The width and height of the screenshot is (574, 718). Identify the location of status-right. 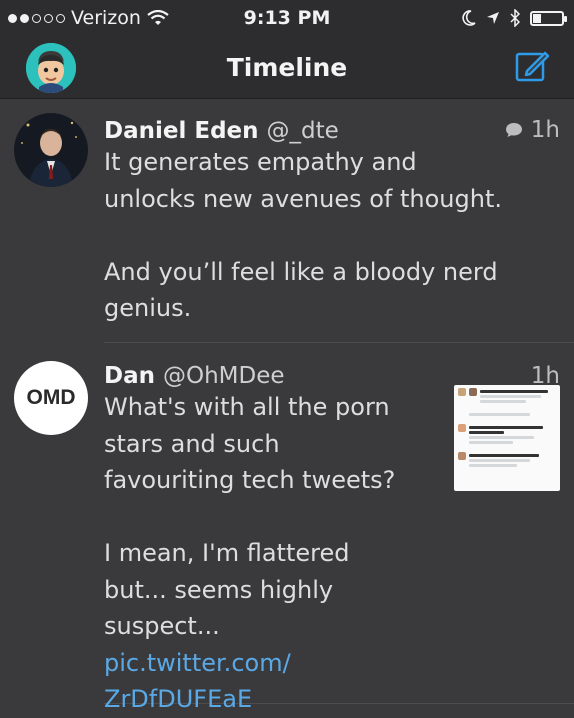
(518, 18).